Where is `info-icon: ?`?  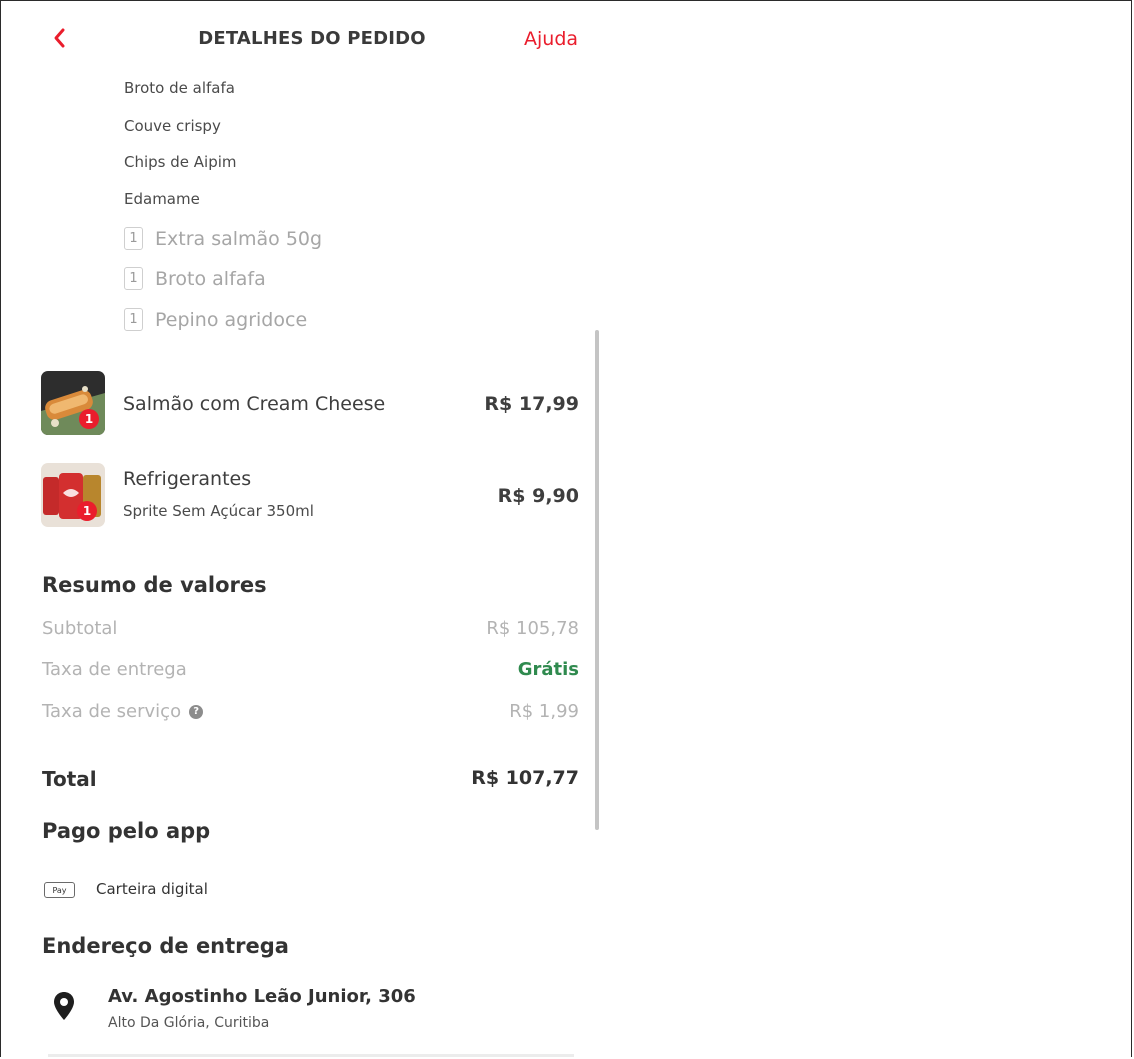
info-icon: ? is located at coordinates (196, 711).